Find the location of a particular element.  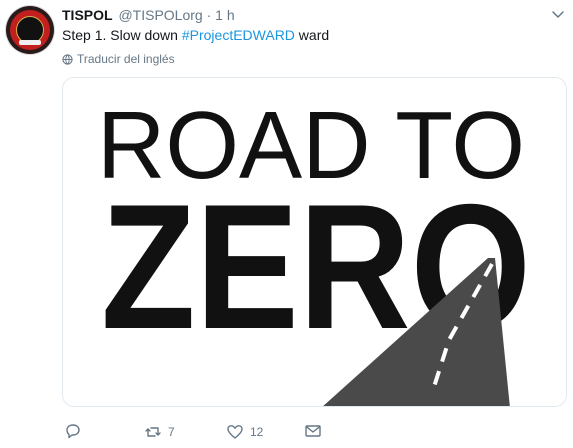

globe-icon is located at coordinates (67, 59).